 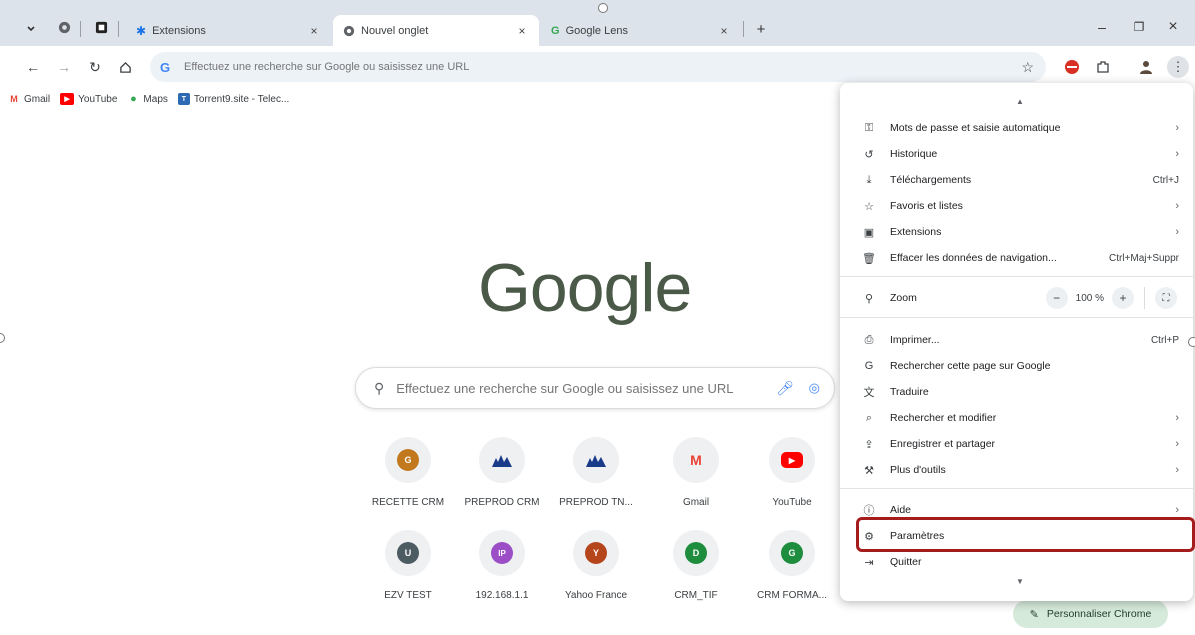 I want to click on extensions-button, so click(x=1103, y=67).